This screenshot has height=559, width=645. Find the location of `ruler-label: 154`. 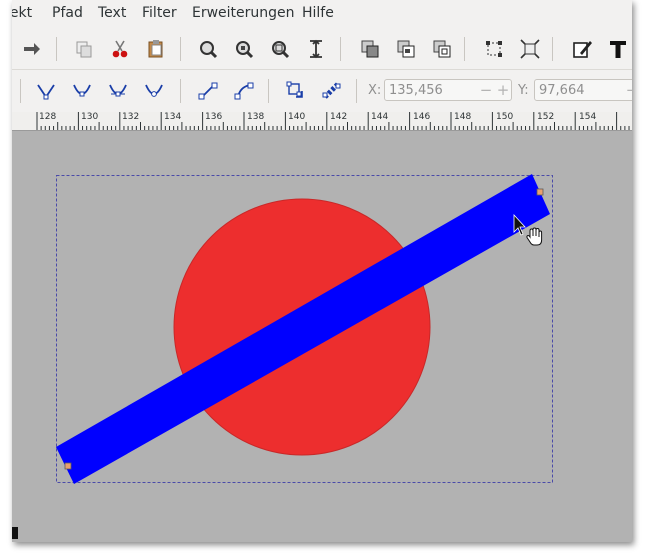

ruler-label: 154 is located at coordinates (588, 117).